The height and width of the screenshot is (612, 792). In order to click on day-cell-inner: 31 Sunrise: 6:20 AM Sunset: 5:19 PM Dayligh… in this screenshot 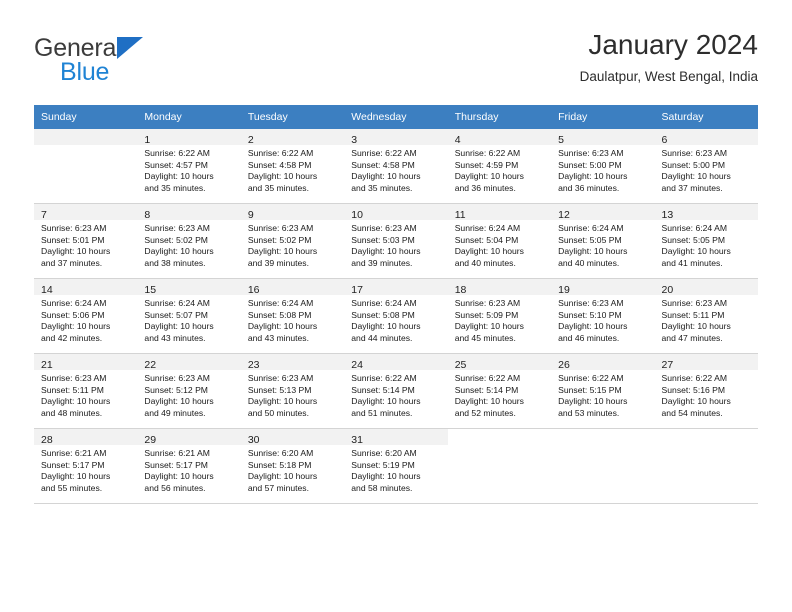, I will do `click(396, 466)`.